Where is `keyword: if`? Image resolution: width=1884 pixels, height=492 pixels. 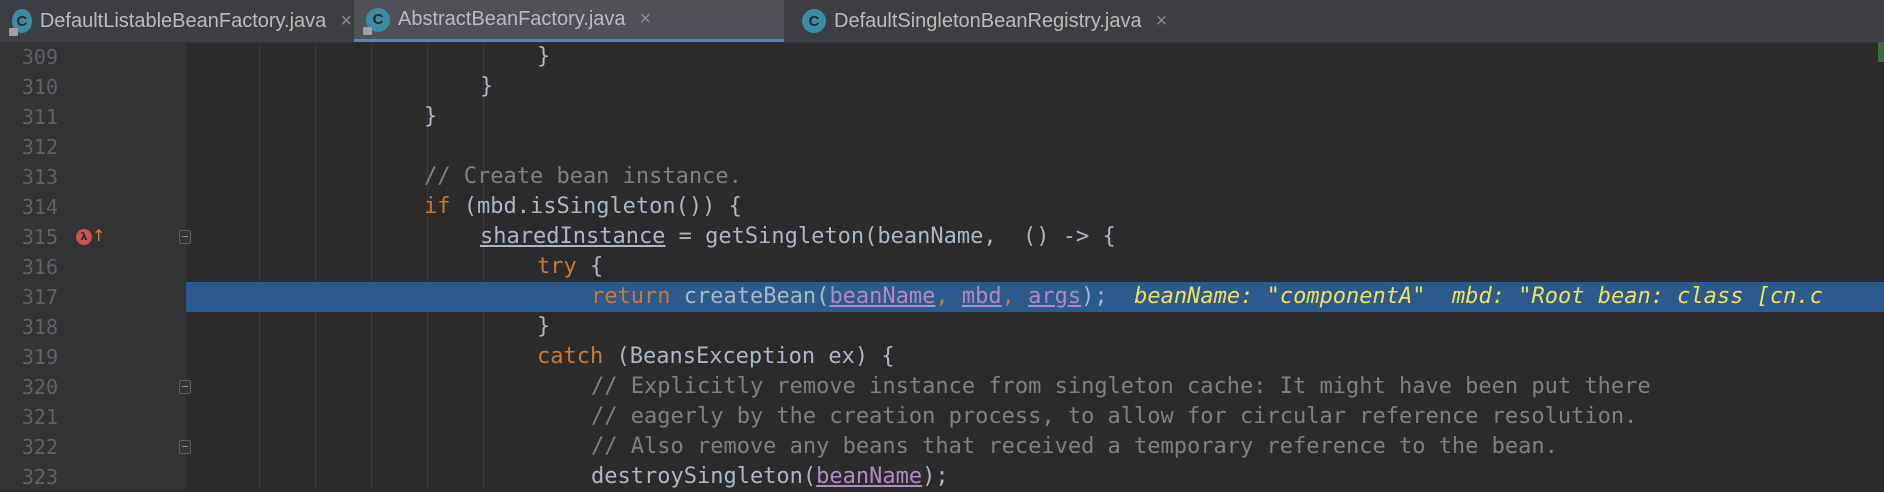 keyword: if is located at coordinates (437, 206).